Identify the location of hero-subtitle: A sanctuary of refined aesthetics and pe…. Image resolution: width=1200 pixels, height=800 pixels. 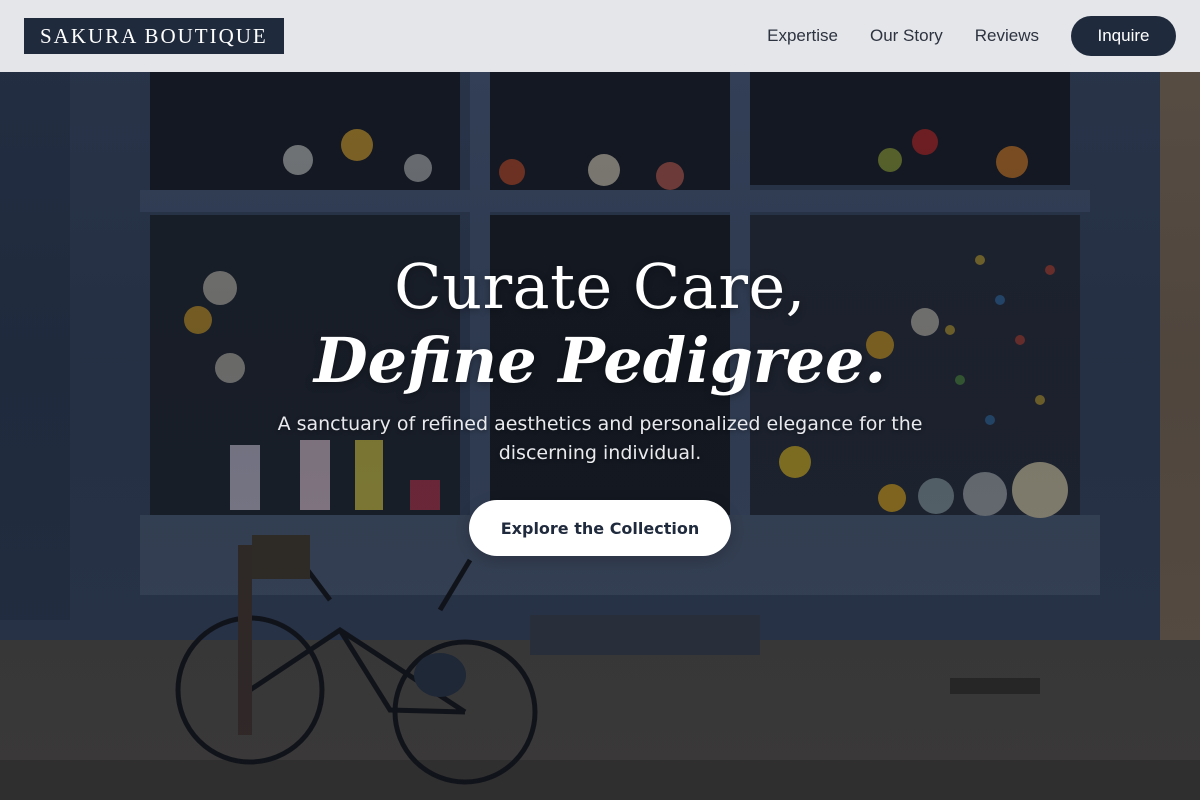
(600, 438).